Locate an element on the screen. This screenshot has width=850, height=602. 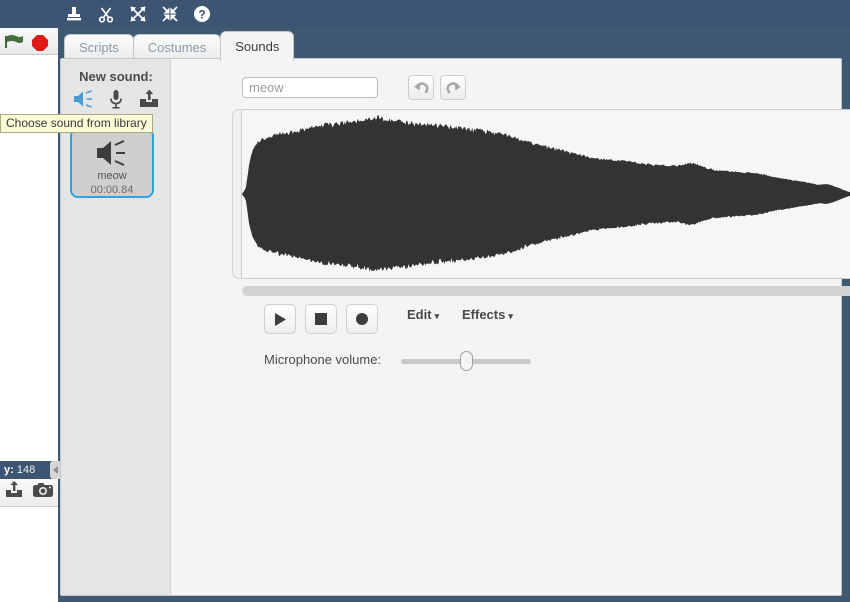
microphone-icon is located at coordinates (116, 101).